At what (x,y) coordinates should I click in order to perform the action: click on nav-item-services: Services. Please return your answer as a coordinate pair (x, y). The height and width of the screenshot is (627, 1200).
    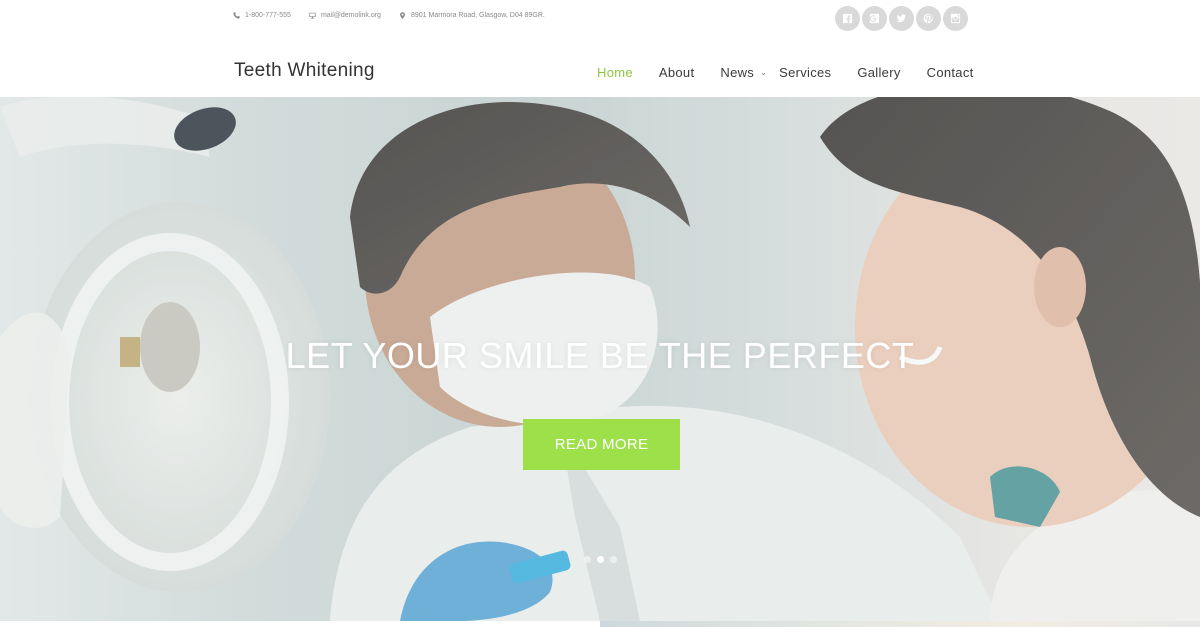
    Looking at the image, I should click on (805, 72).